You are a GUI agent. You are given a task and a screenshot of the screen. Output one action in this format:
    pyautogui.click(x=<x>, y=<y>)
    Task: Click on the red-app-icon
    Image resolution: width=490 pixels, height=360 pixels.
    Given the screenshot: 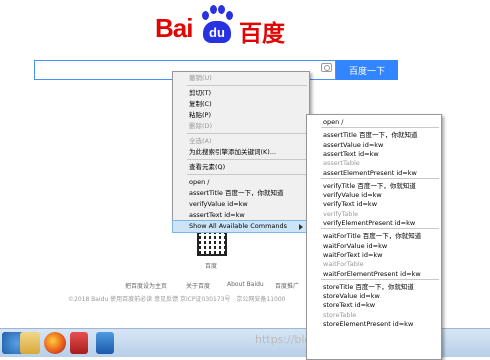 What is the action you would take?
    pyautogui.click(x=79, y=343)
    